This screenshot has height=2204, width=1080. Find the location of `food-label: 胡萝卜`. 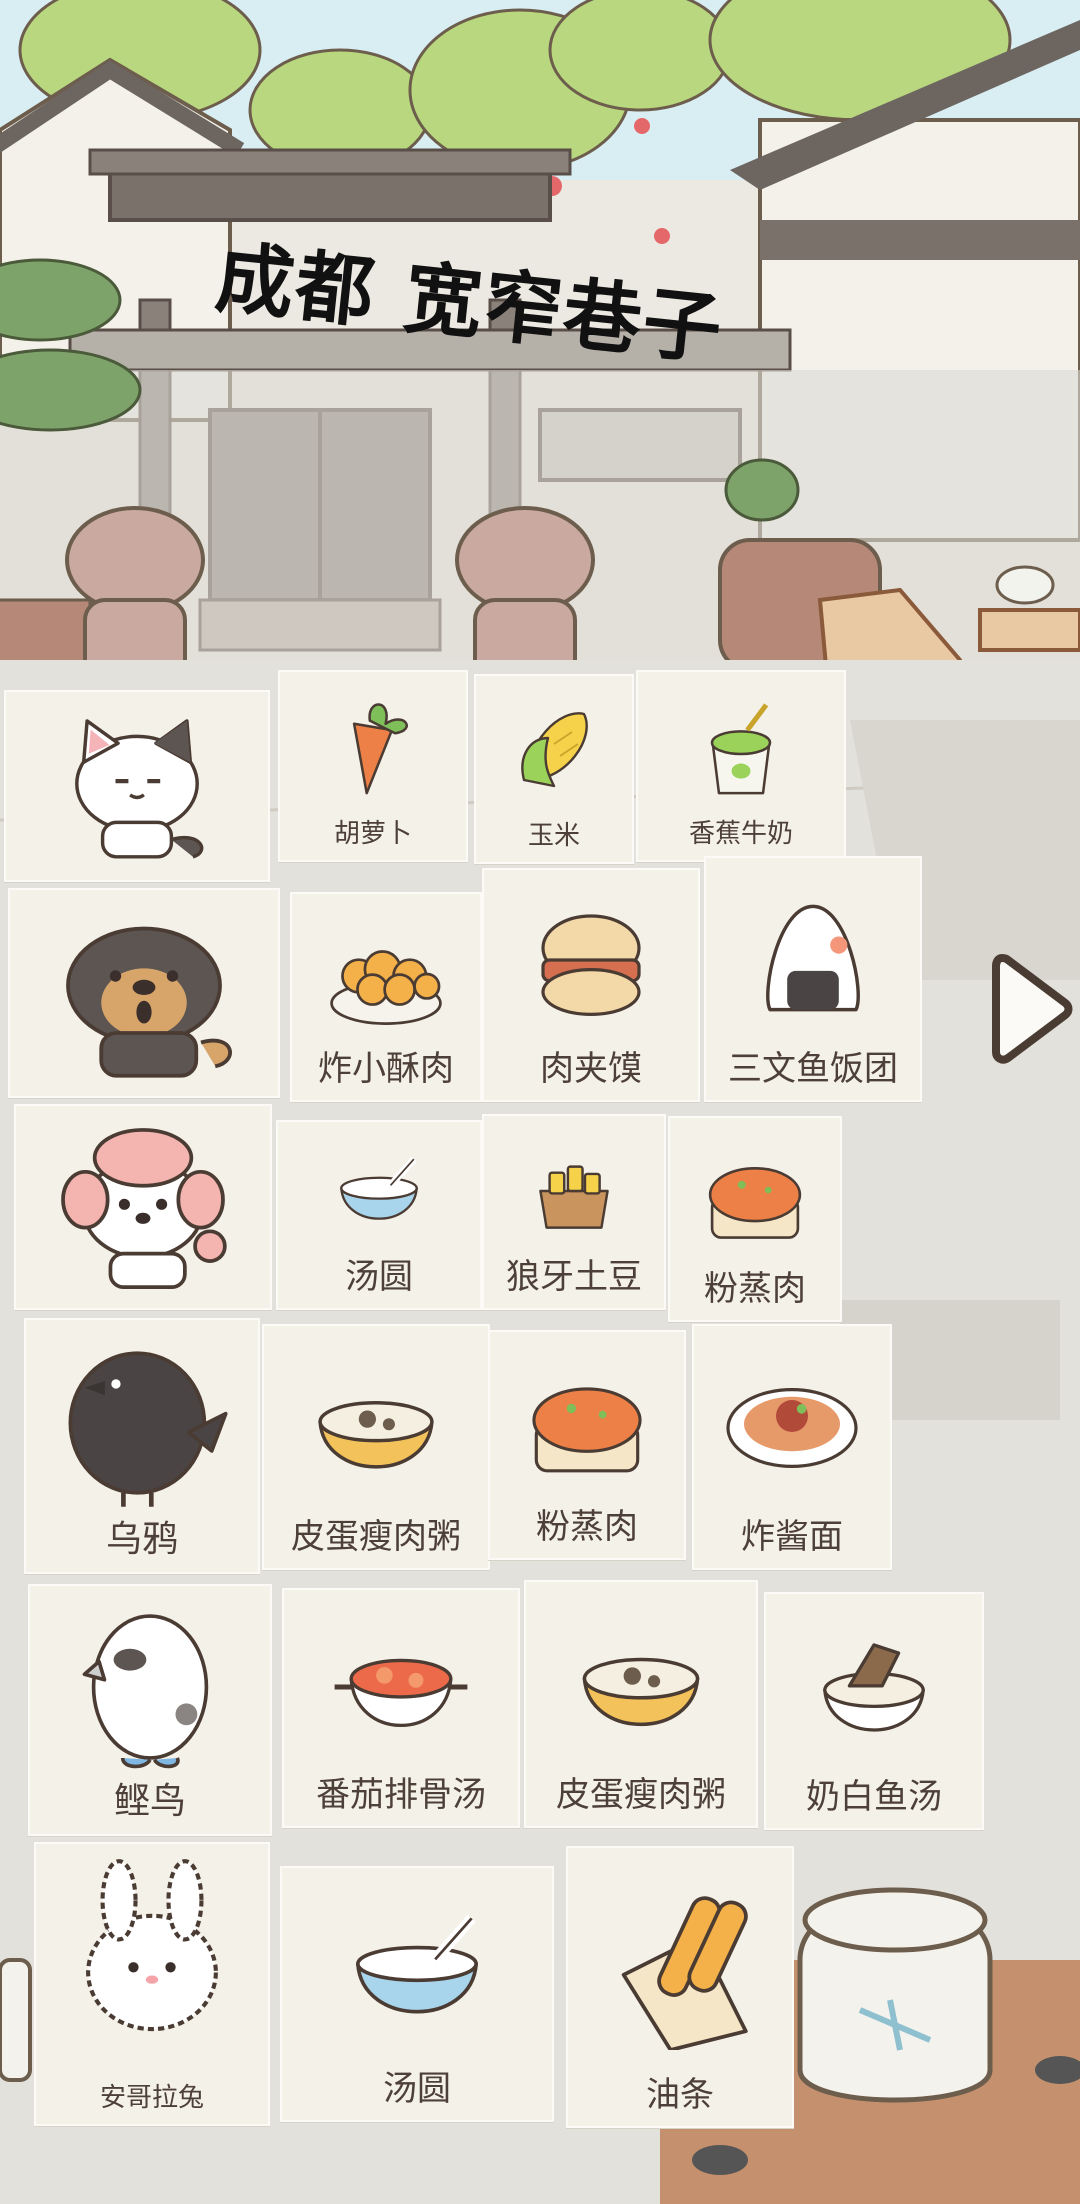

food-label: 胡萝卜 is located at coordinates (372, 834).